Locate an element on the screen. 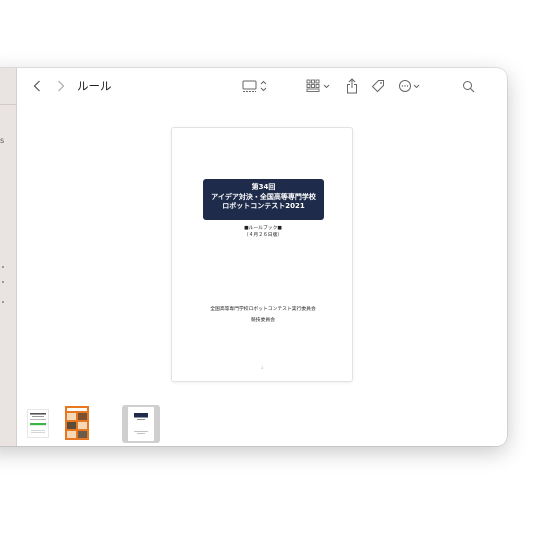 This screenshot has width=540, height=540. more-actions-button is located at coordinates (411, 86).